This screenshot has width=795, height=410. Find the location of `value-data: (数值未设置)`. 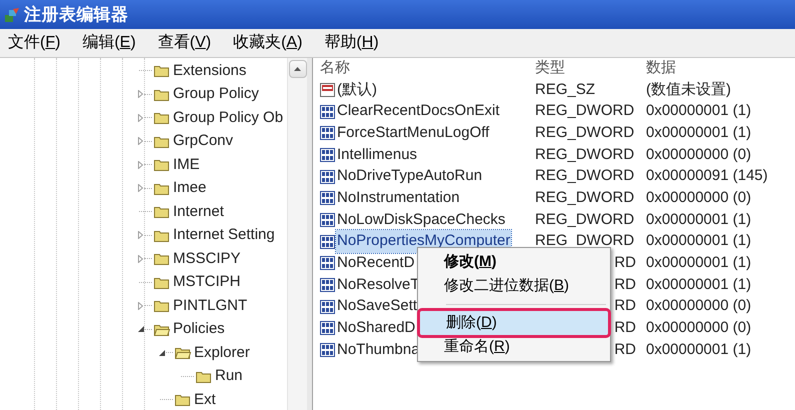

value-data: (数值未设置) is located at coordinates (688, 90).